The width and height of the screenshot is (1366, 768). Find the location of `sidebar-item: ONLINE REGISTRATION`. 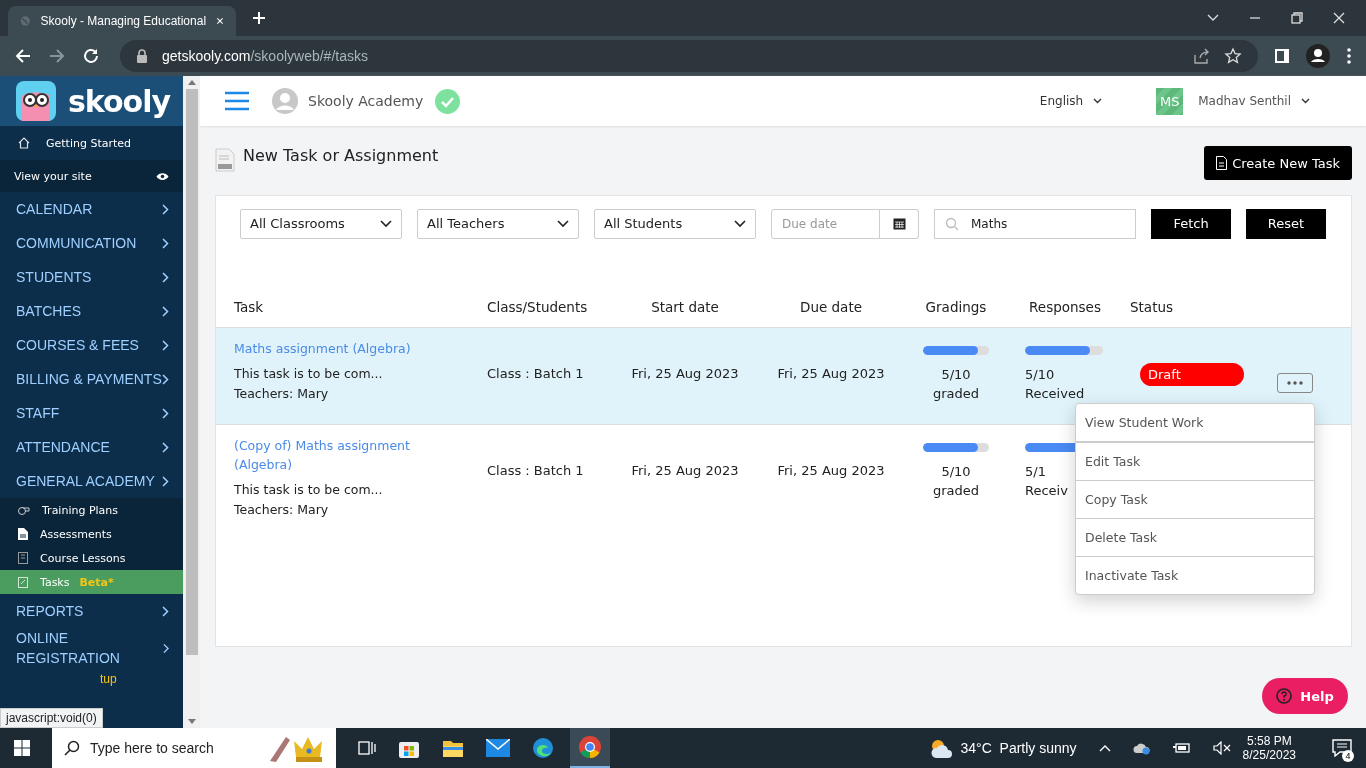

sidebar-item: ONLINE REGISTRATION is located at coordinates (91, 648).